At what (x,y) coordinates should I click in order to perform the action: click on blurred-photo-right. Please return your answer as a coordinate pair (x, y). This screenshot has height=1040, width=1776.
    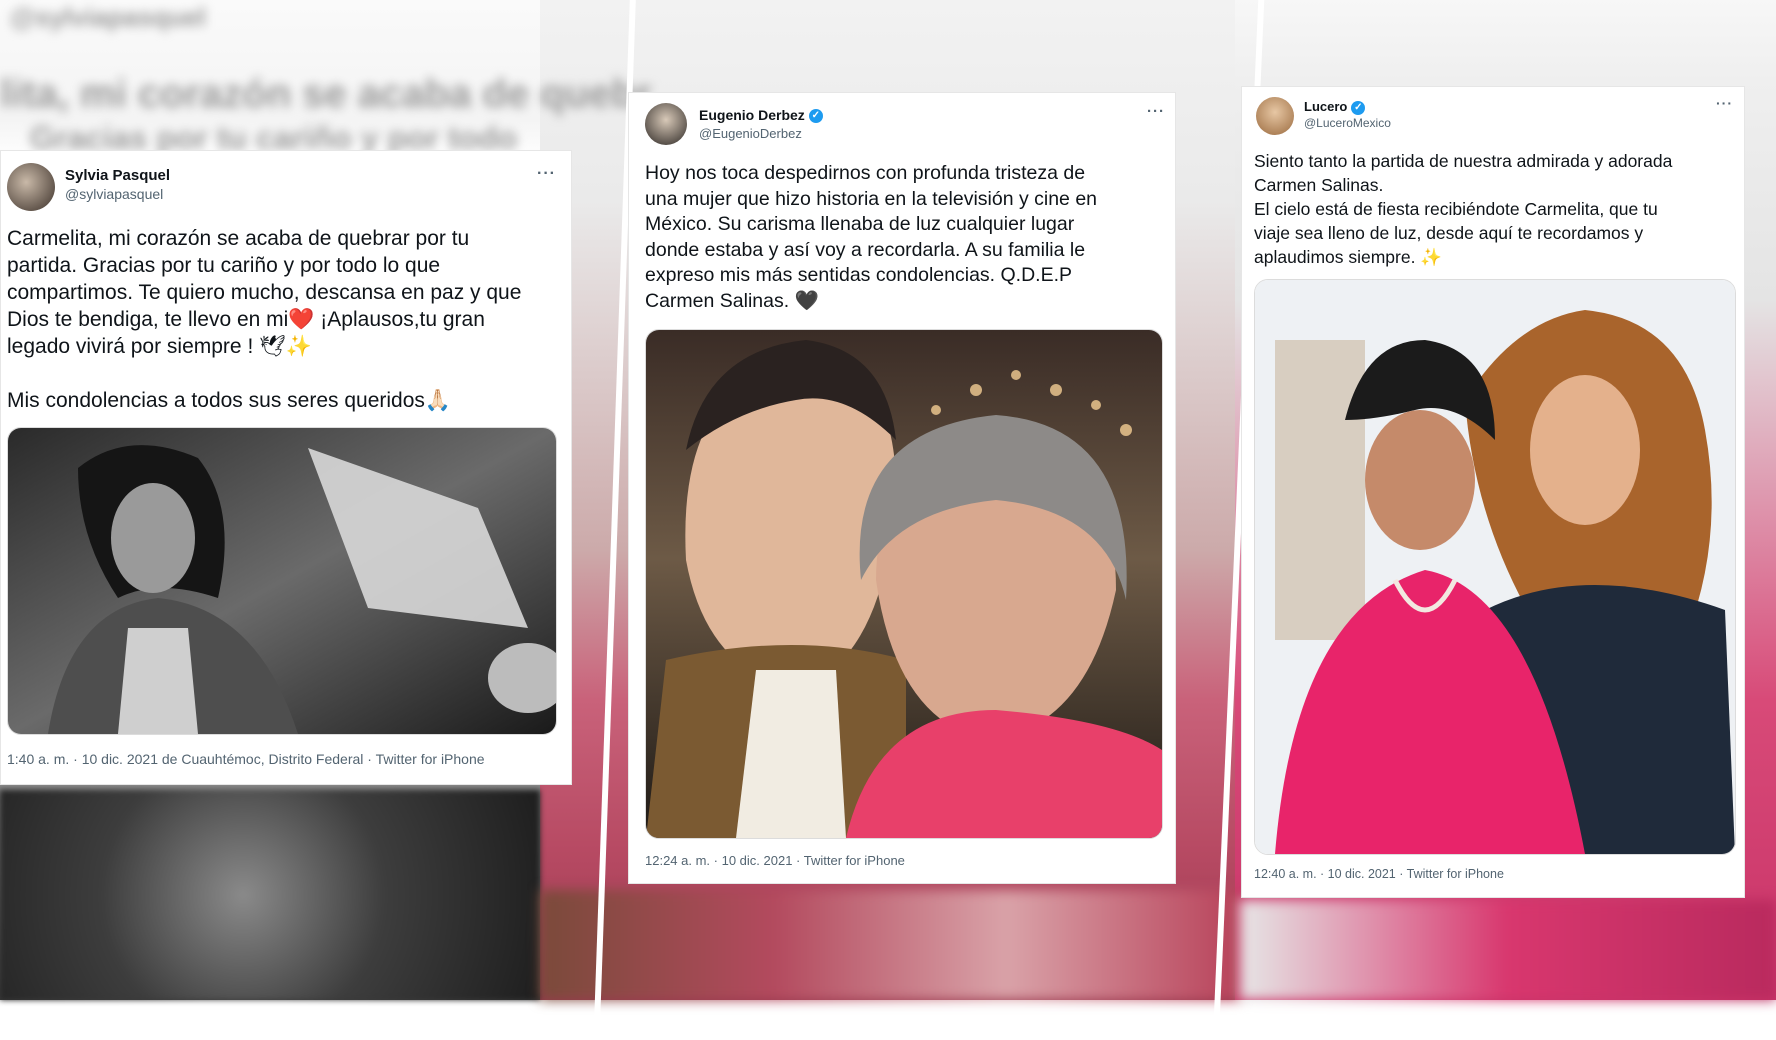
    Looking at the image, I should click on (1508, 950).